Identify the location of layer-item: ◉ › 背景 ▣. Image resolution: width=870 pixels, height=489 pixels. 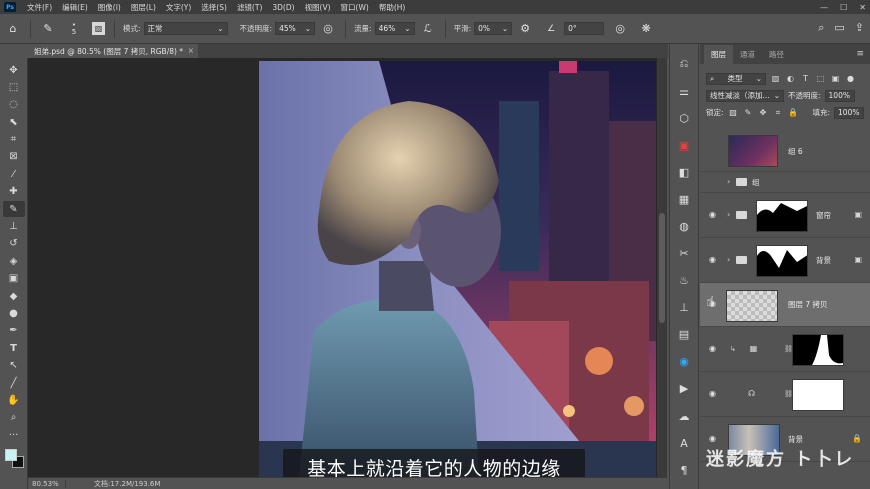
(785, 260).